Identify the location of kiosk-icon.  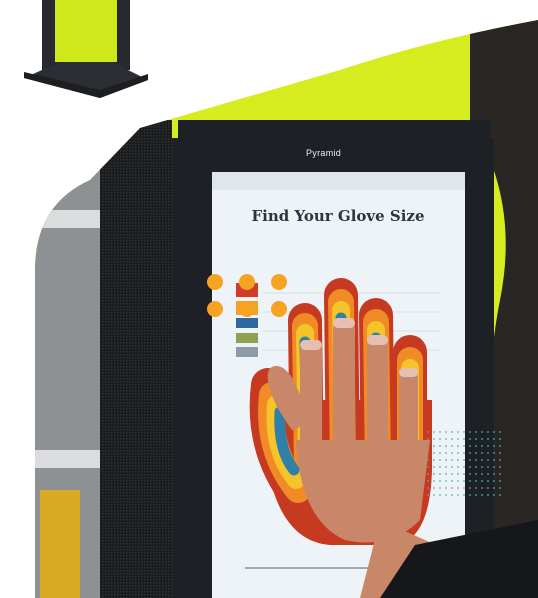
(86, 49).